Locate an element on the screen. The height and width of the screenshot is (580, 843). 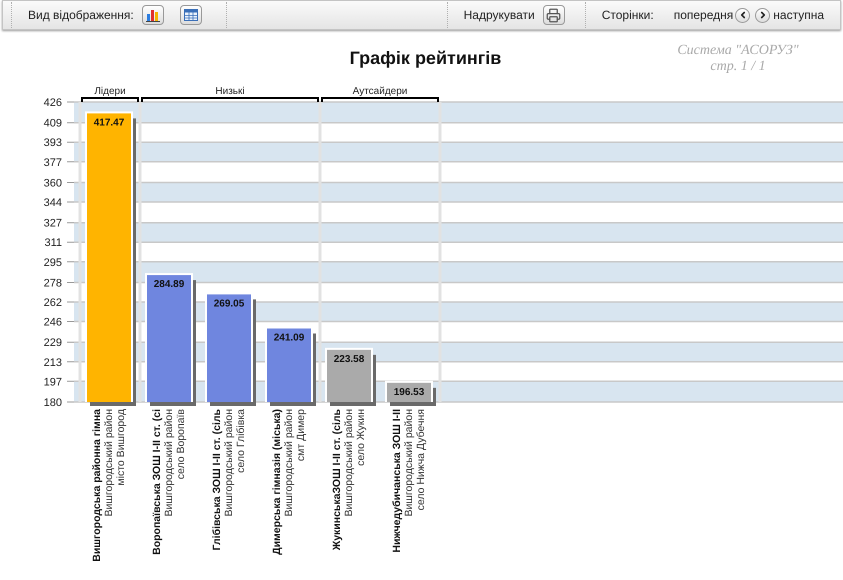
category-label: Димерська гімназія (міська) is located at coordinates (277, 482).